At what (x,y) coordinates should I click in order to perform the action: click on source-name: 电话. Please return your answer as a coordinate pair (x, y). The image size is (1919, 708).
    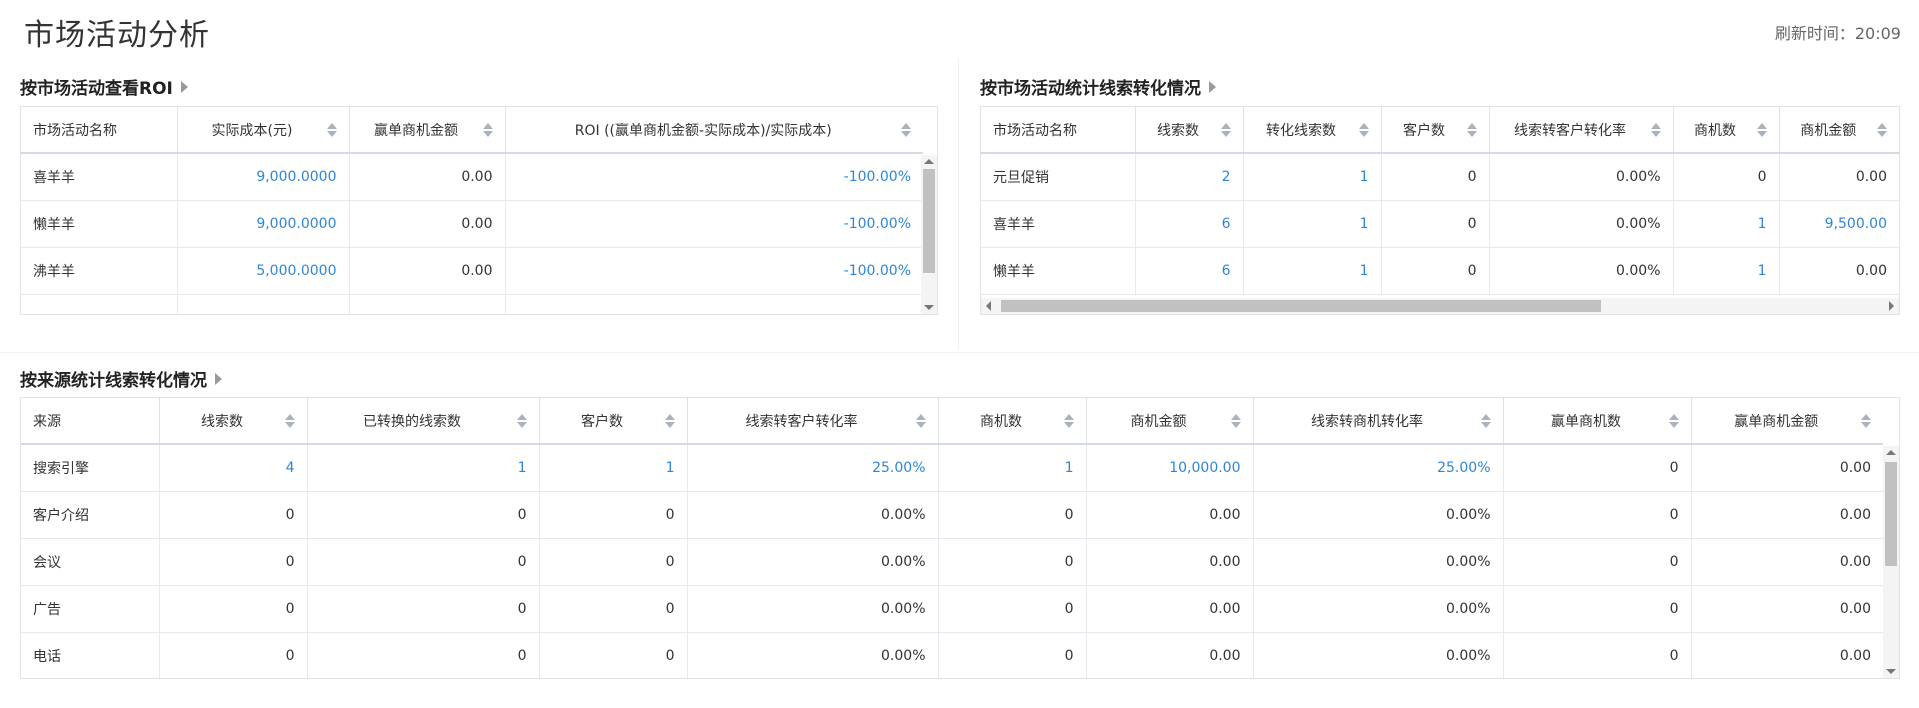
    Looking at the image, I should click on (90, 655).